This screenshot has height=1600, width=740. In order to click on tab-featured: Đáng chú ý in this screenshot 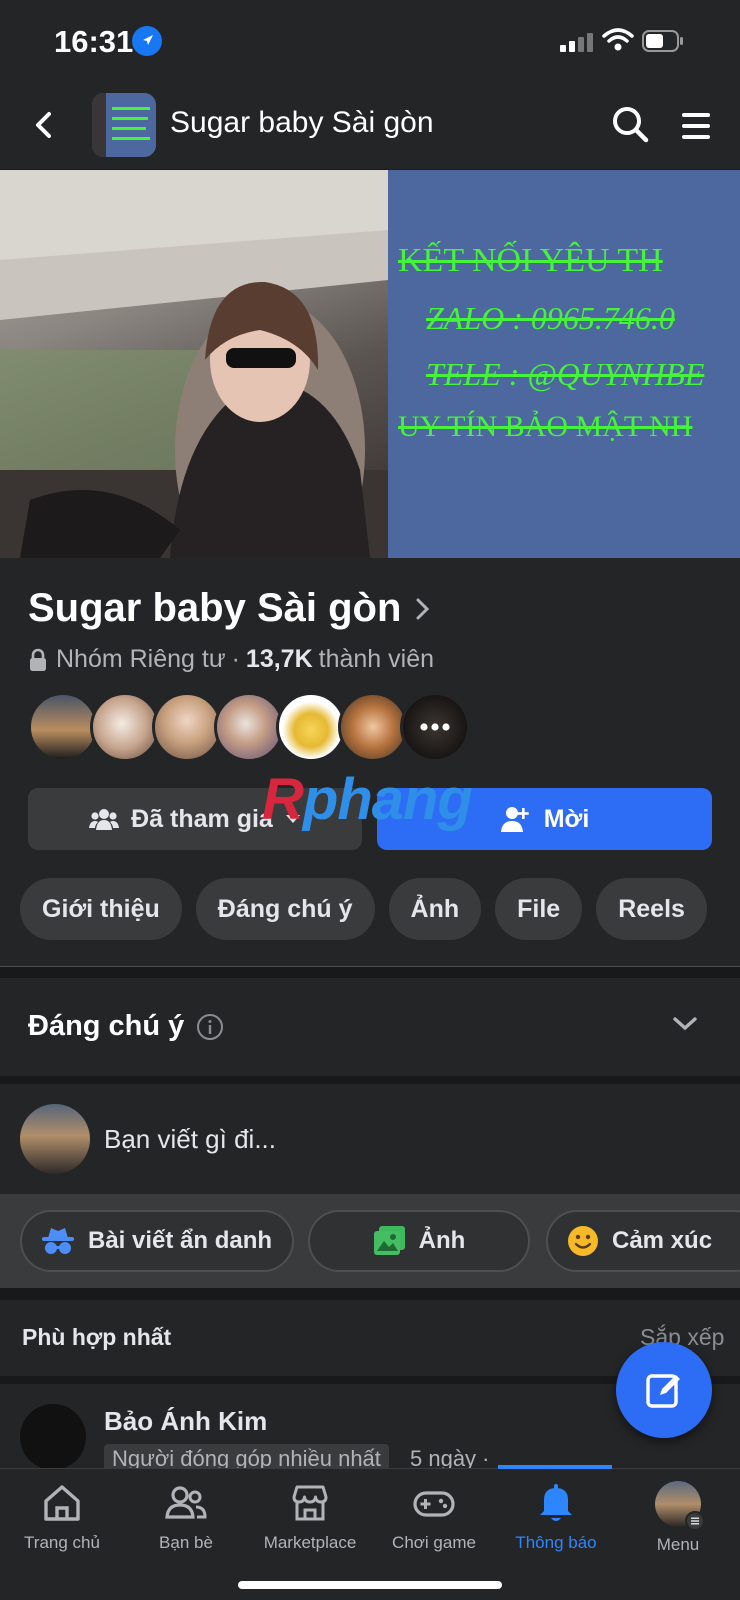, I will do `click(285, 909)`.